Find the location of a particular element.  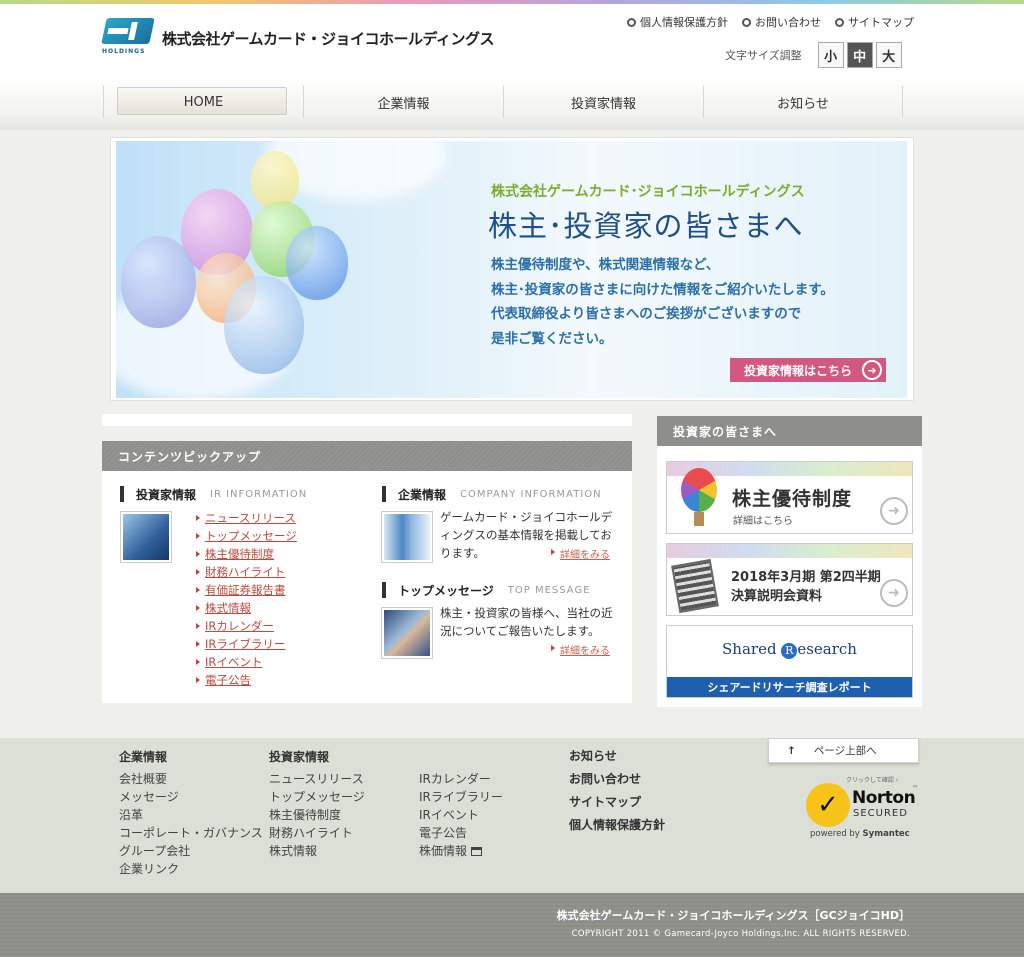

message-desc: 株主・投資家の皆様へ、当社の近況についてご報告いたします。 is located at coordinates (526, 622).